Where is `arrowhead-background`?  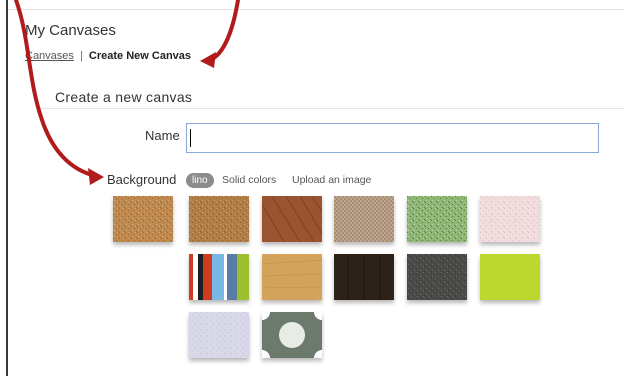
arrowhead-background is located at coordinates (96, 176).